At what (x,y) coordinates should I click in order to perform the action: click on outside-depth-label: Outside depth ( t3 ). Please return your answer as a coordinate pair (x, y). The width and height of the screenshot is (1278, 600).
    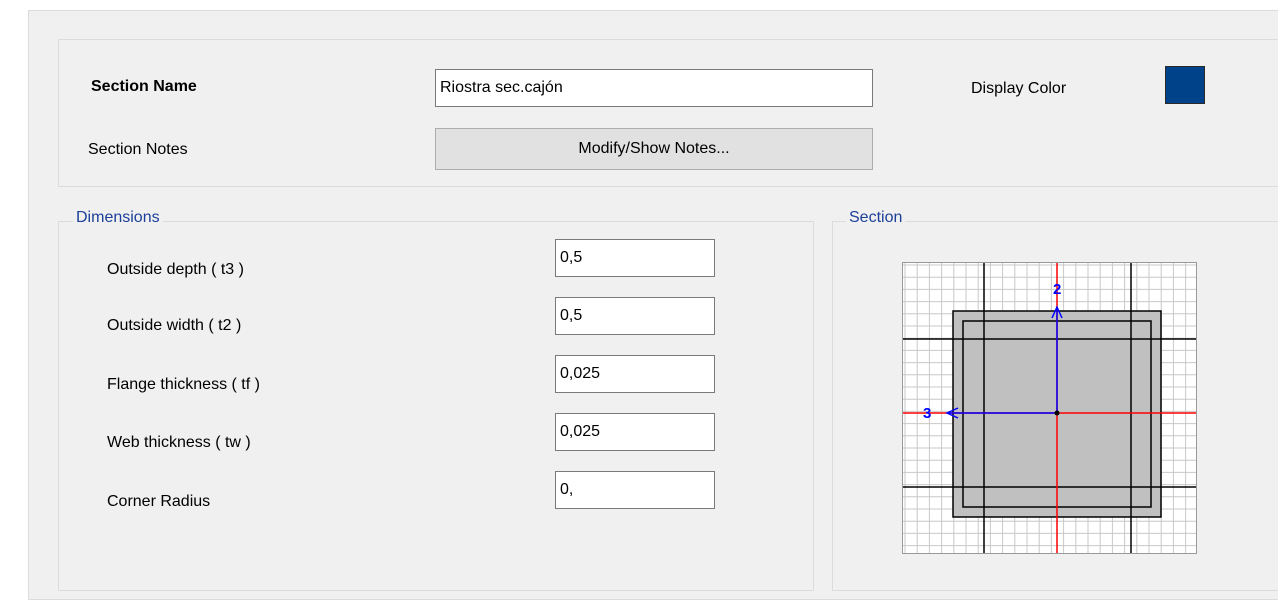
    Looking at the image, I should click on (175, 269).